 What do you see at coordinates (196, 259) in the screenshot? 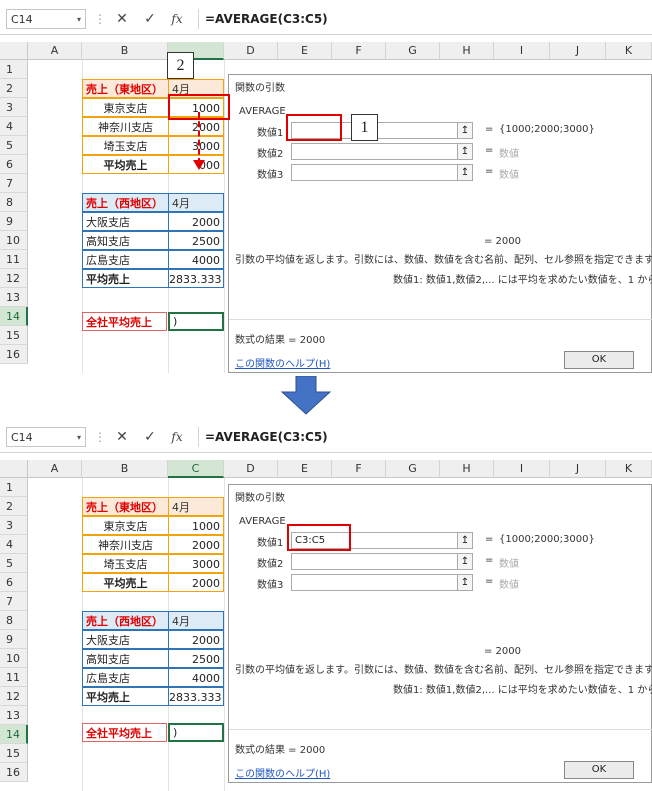
I see `cell-c11: 4000` at bounding box center [196, 259].